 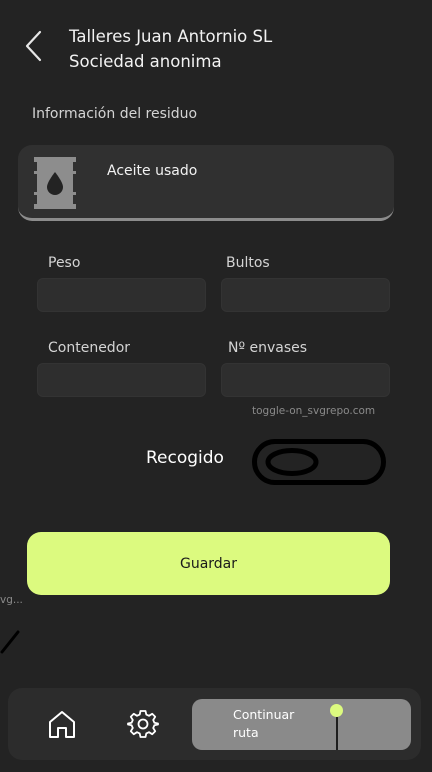 What do you see at coordinates (89, 348) in the screenshot?
I see `container-label: Contenedor` at bounding box center [89, 348].